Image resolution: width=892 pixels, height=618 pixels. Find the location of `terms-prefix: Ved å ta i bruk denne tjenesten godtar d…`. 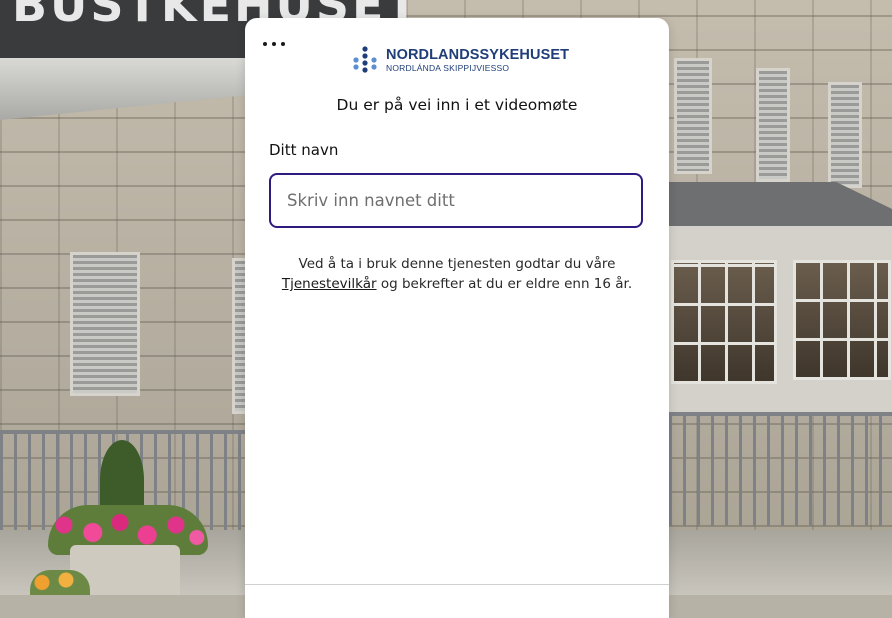

terms-prefix: Ved å ta i bruk denne tjenesten godtar d… is located at coordinates (457, 264).